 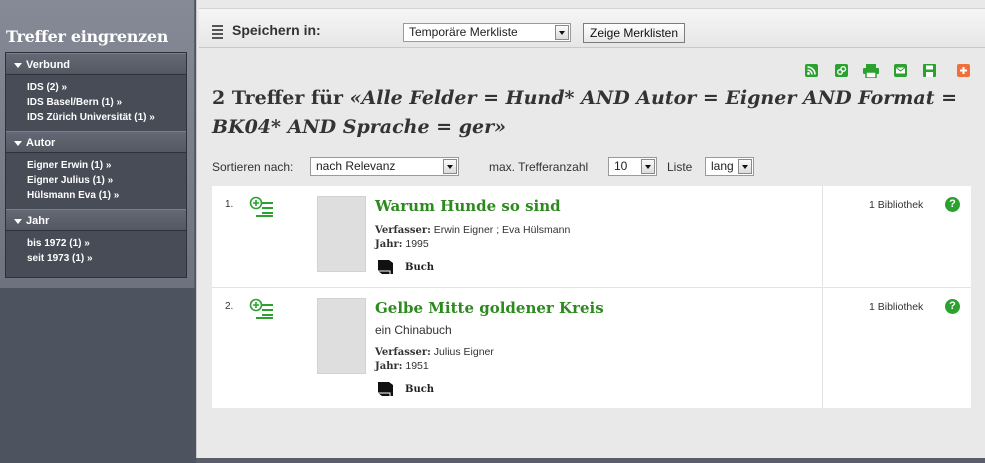 What do you see at coordinates (106, 195) in the screenshot?
I see `facet-item-huelsmann-eva: Hülsmann Eva (1) »` at bounding box center [106, 195].